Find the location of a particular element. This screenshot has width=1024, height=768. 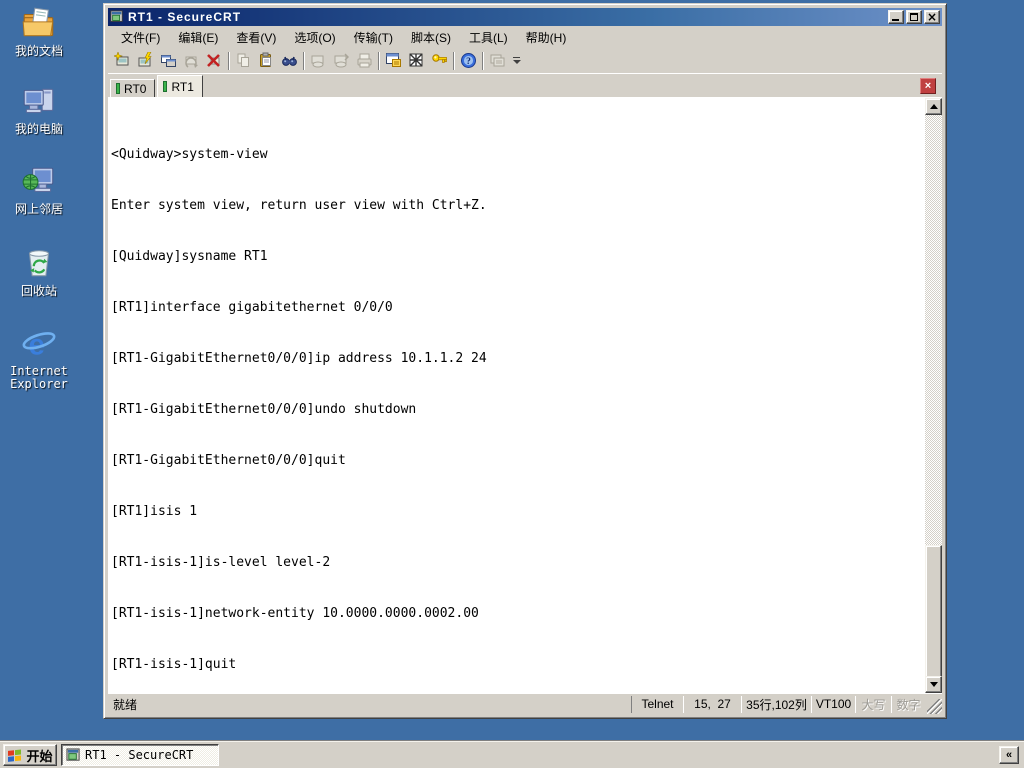

scroll-up-button is located at coordinates (933, 106).